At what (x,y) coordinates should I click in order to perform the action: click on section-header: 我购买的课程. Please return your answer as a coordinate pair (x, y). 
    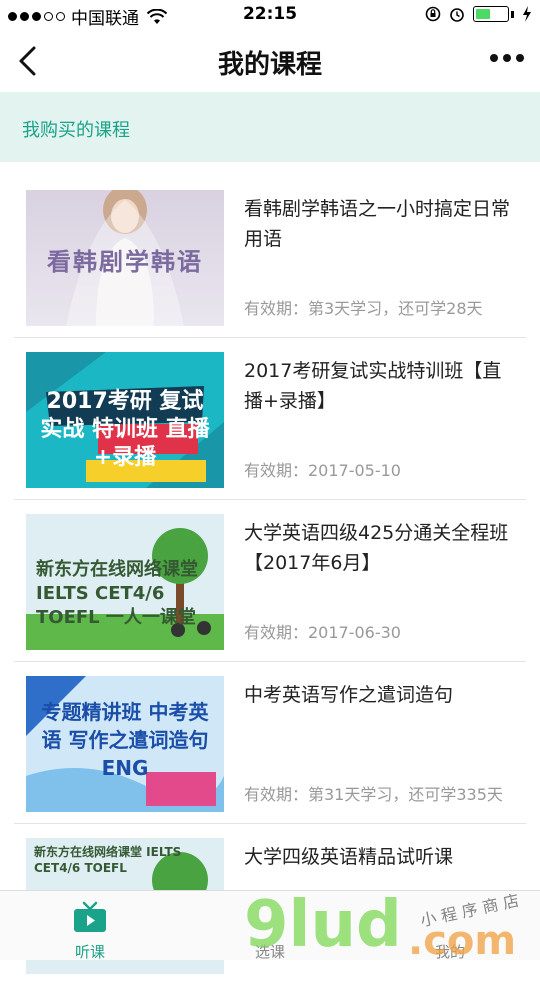
    Looking at the image, I should click on (270, 127).